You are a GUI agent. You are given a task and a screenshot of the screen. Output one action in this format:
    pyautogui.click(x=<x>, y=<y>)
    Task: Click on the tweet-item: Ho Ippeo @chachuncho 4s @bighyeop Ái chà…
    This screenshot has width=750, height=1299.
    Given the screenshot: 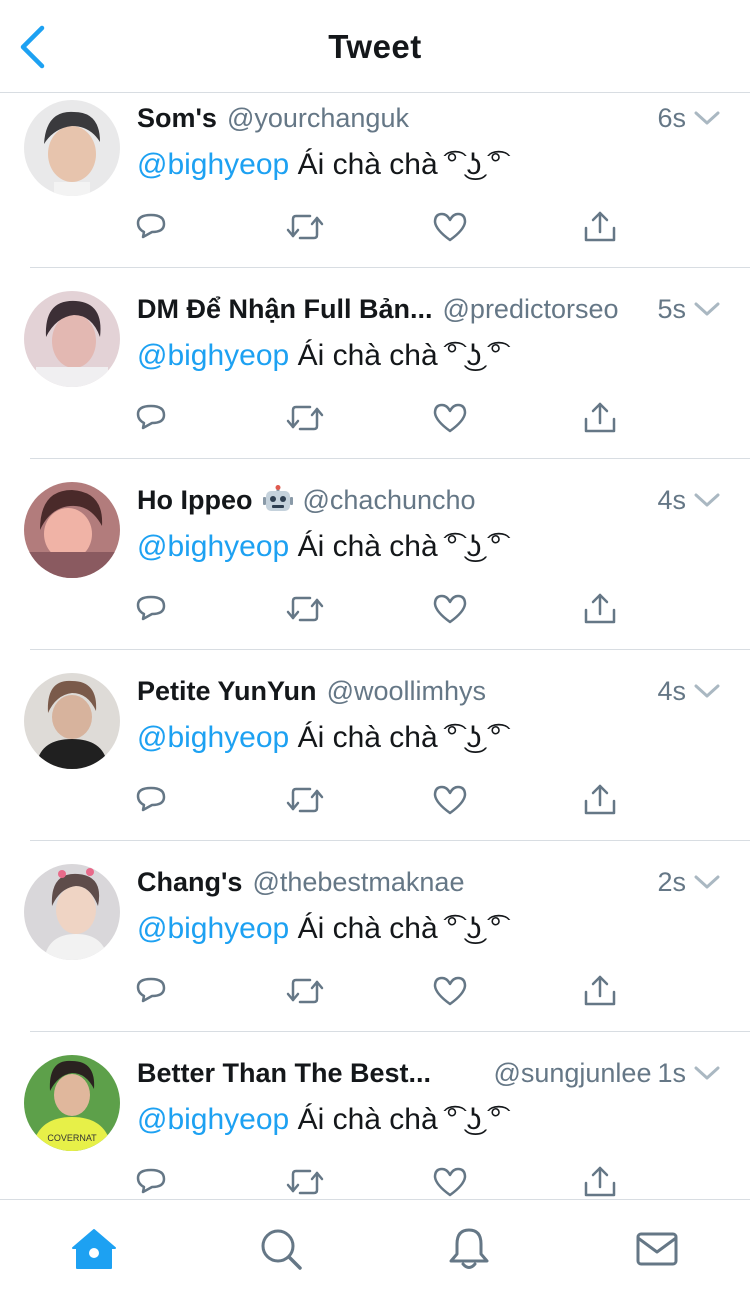 What is the action you would take?
    pyautogui.click(x=375, y=554)
    